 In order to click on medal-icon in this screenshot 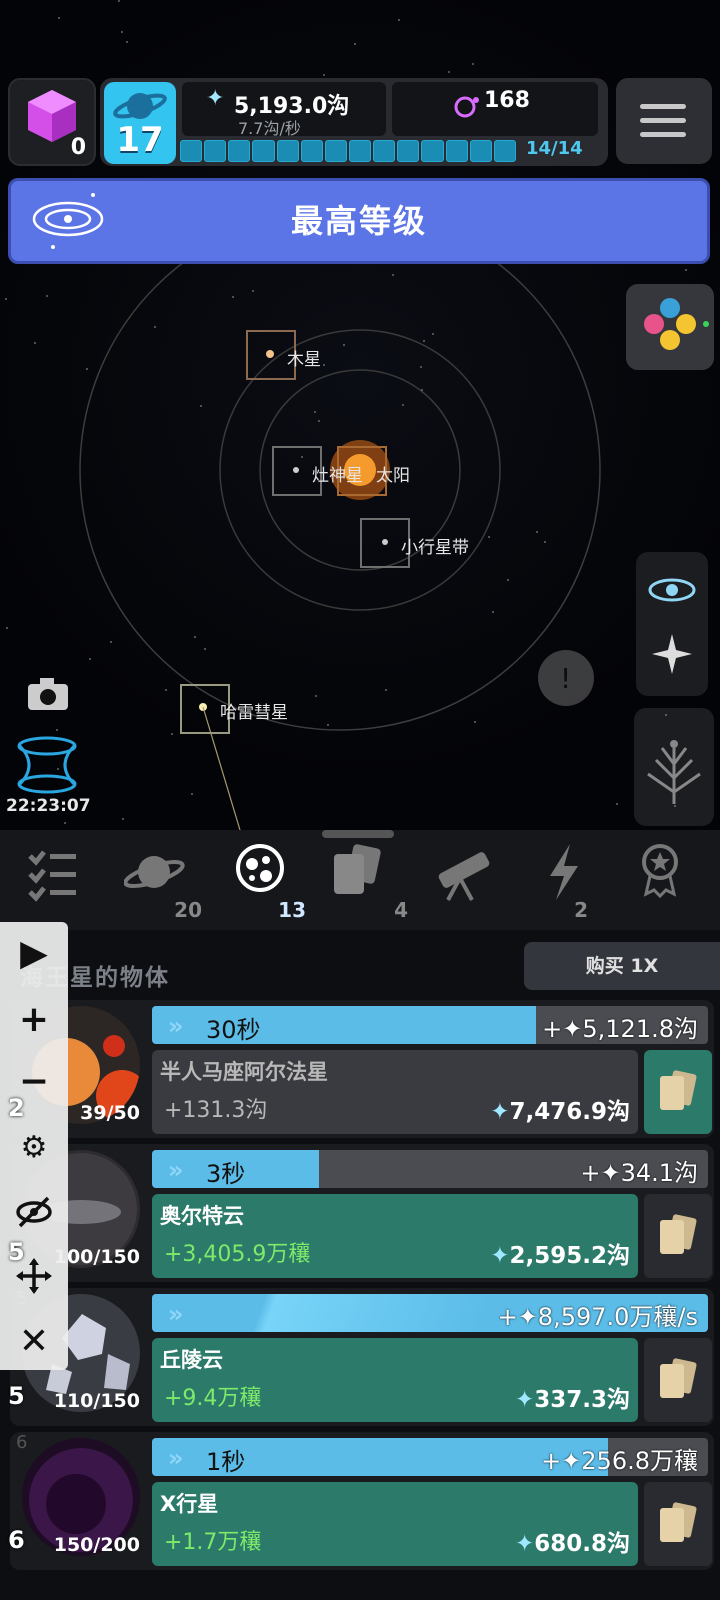, I will do `click(660, 871)`.